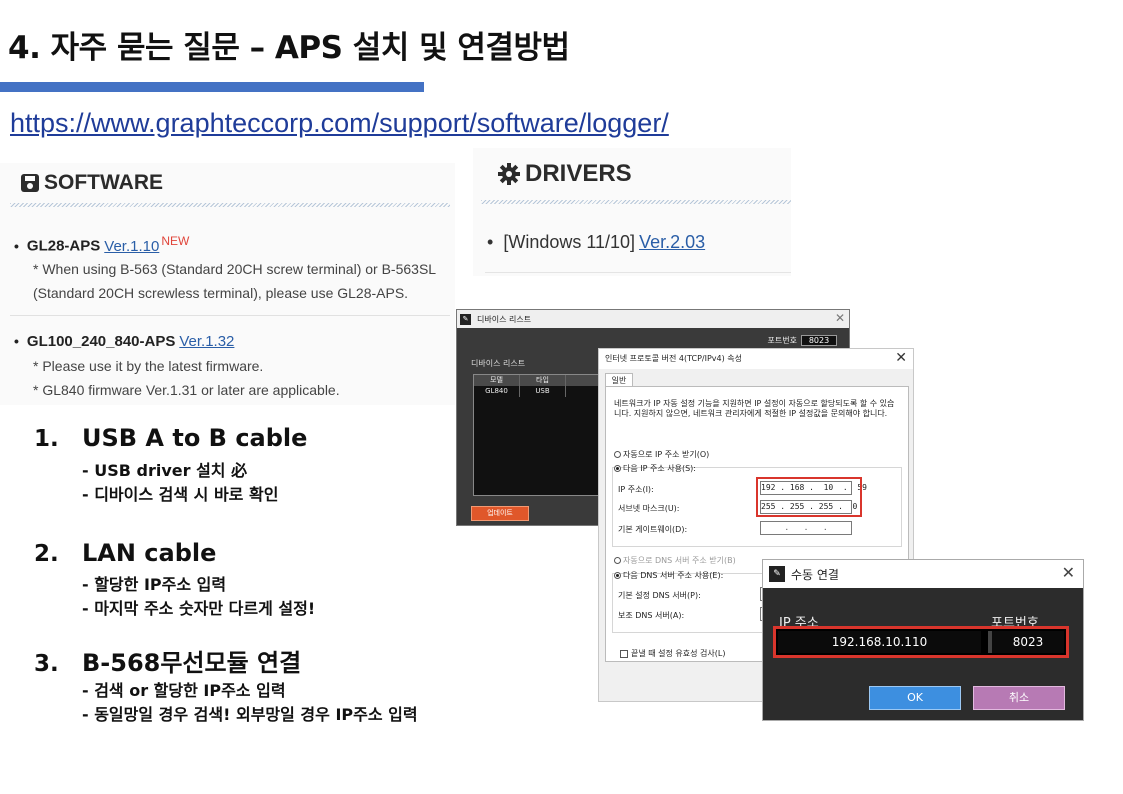  Describe the element at coordinates (175, 241) in the screenshot. I see `new-badge: NEW` at that location.